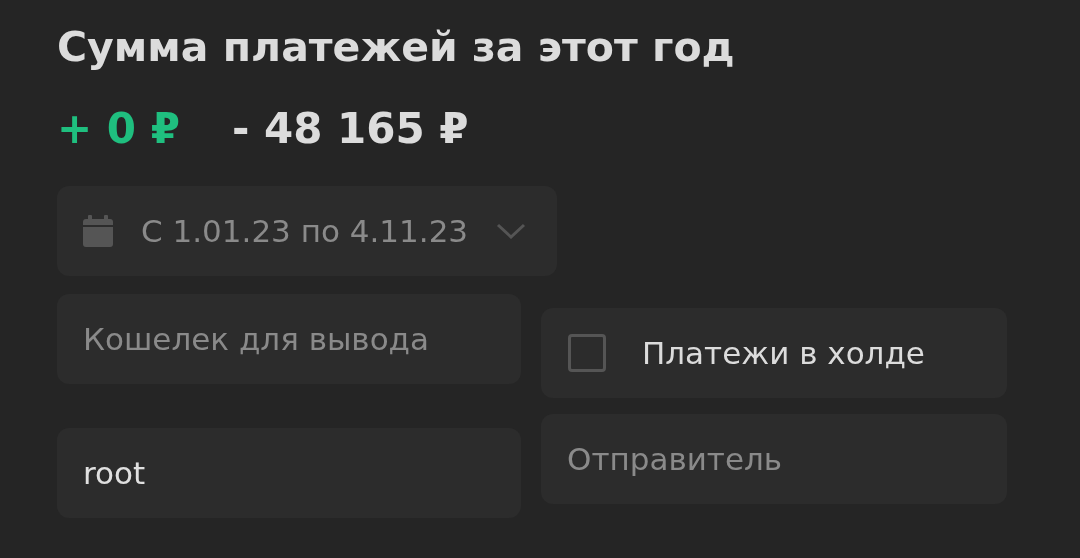 This screenshot has height=558, width=1080. I want to click on sender-field: Отправитель, so click(774, 459).